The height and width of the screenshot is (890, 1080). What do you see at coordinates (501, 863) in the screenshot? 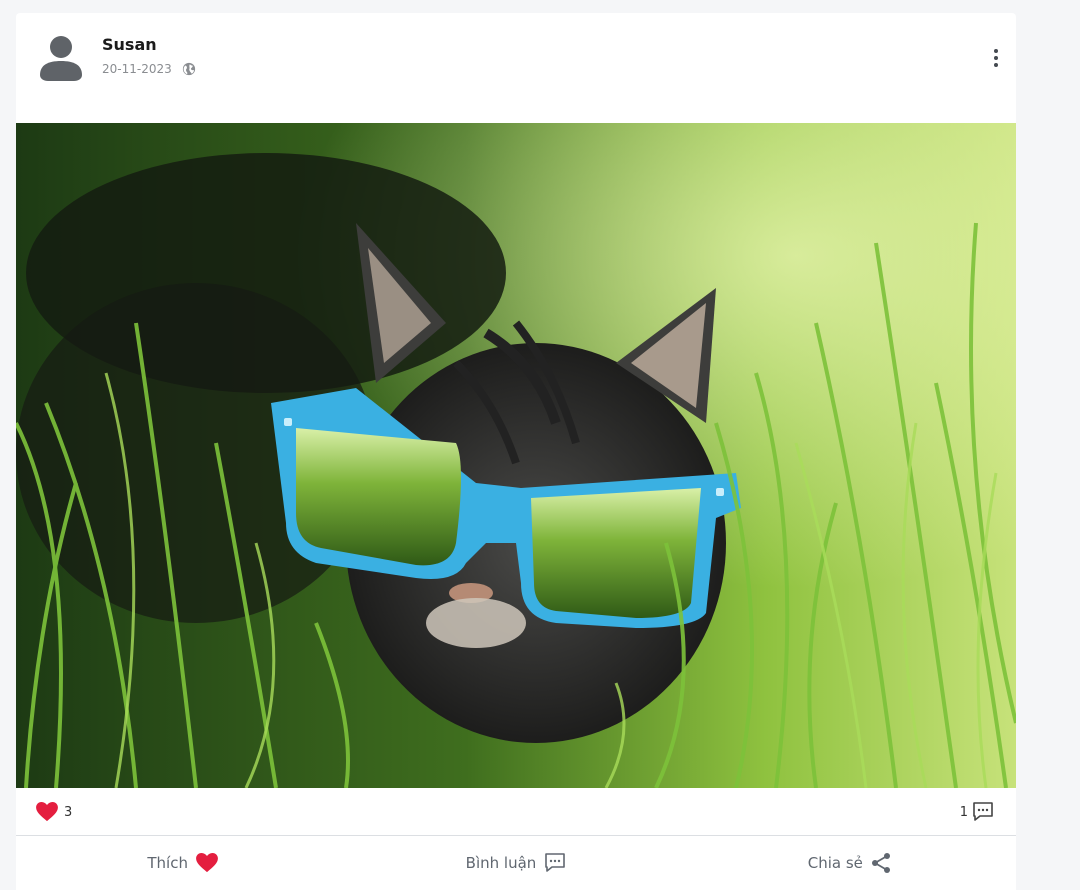
I see `comment-button-label: Bình luận` at bounding box center [501, 863].